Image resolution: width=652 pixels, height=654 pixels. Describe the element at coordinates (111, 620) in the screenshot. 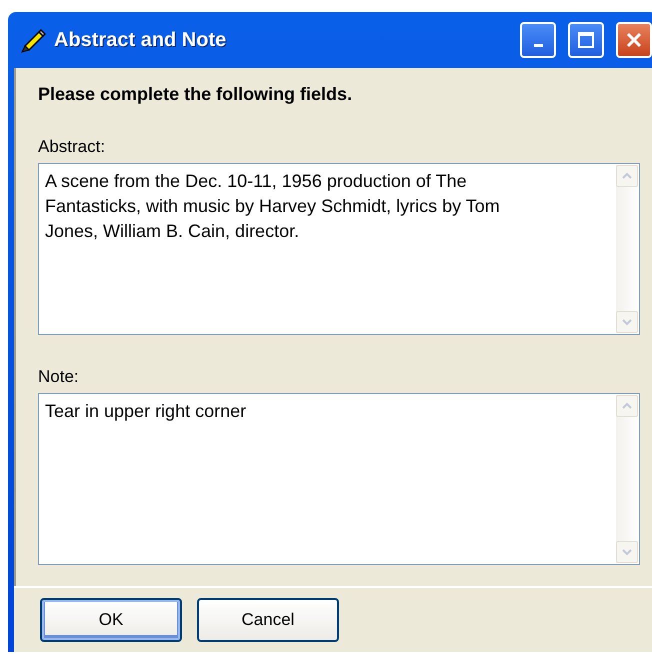

I see `dialog-button: OK` at that location.